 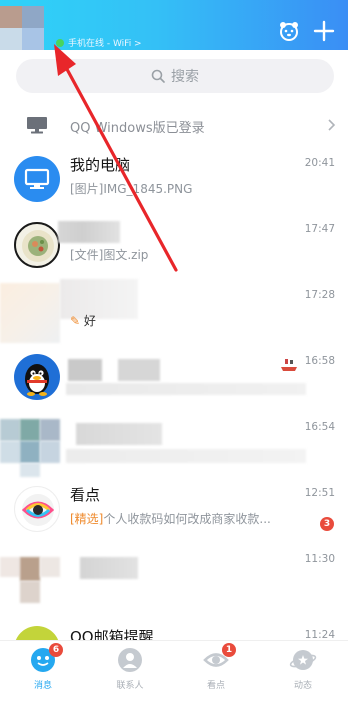 What do you see at coordinates (174, 576) in the screenshot?
I see `chat-row: 11:30` at bounding box center [174, 576].